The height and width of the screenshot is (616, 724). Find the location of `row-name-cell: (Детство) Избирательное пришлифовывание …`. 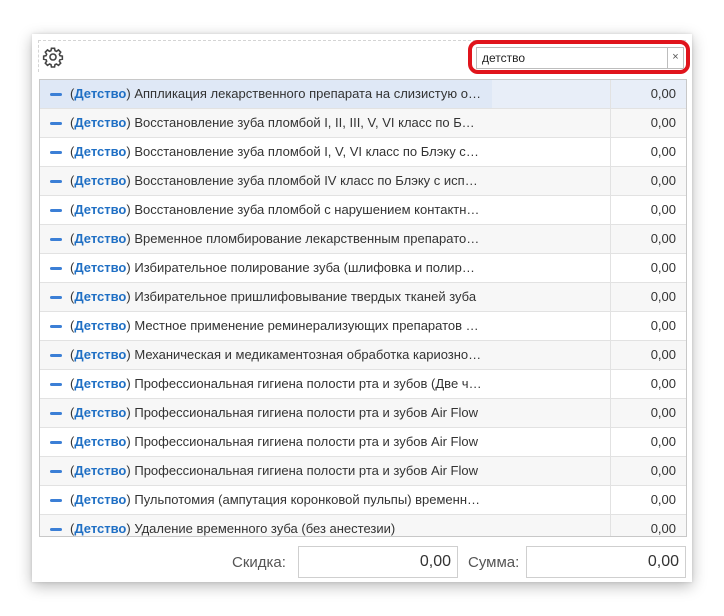

row-name-cell: (Детство) Избирательное пришлифовывание … is located at coordinates (266, 297).